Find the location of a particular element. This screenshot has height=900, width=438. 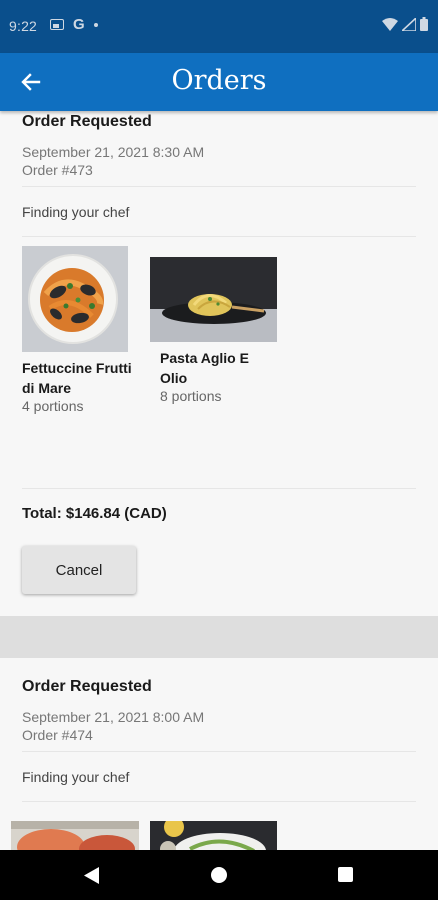

dot-icon is located at coordinates (95, 24).